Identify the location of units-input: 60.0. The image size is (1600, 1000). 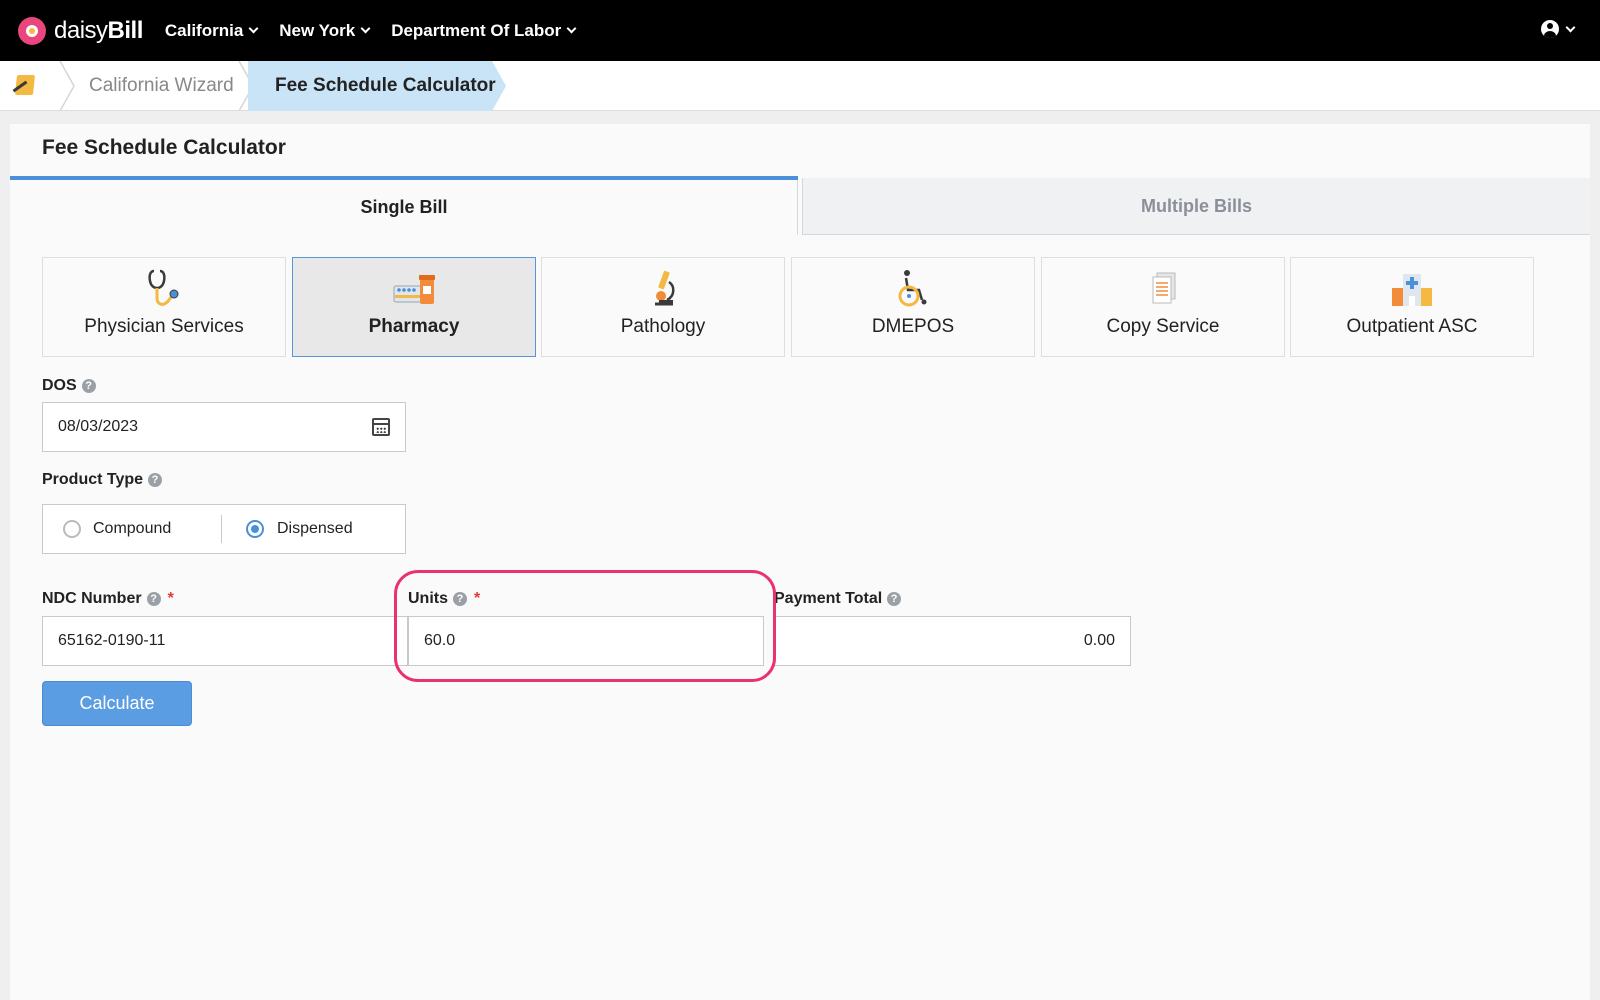
(586, 641).